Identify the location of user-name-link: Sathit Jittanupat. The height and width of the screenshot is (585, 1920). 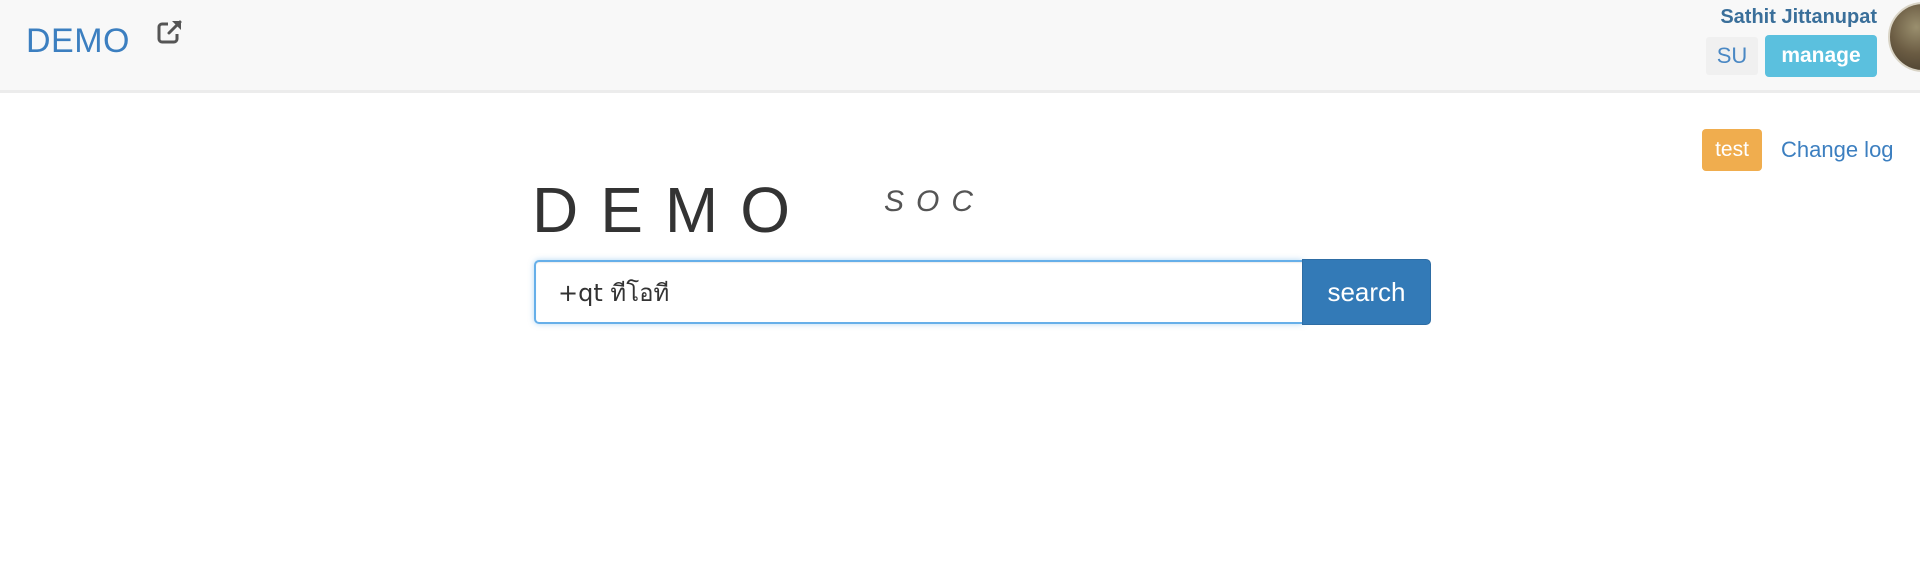
(1798, 17).